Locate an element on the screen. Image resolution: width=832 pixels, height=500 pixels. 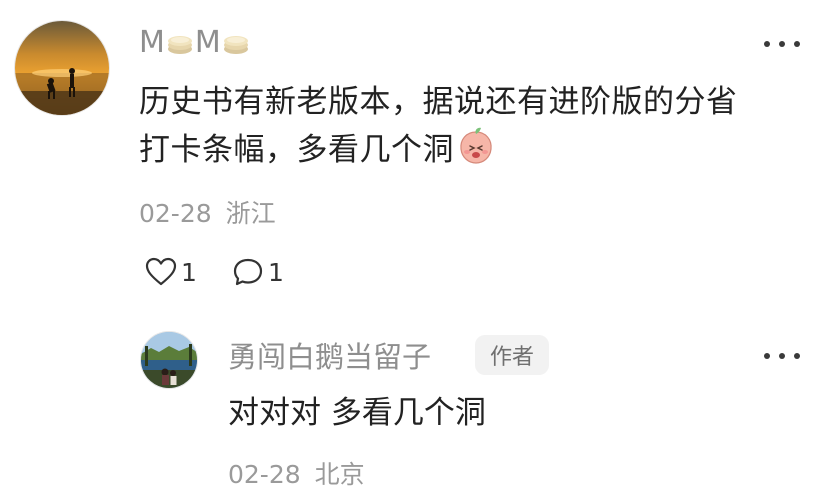
reply-username: 勇闯白鹅当留子 is located at coordinates (329, 357).